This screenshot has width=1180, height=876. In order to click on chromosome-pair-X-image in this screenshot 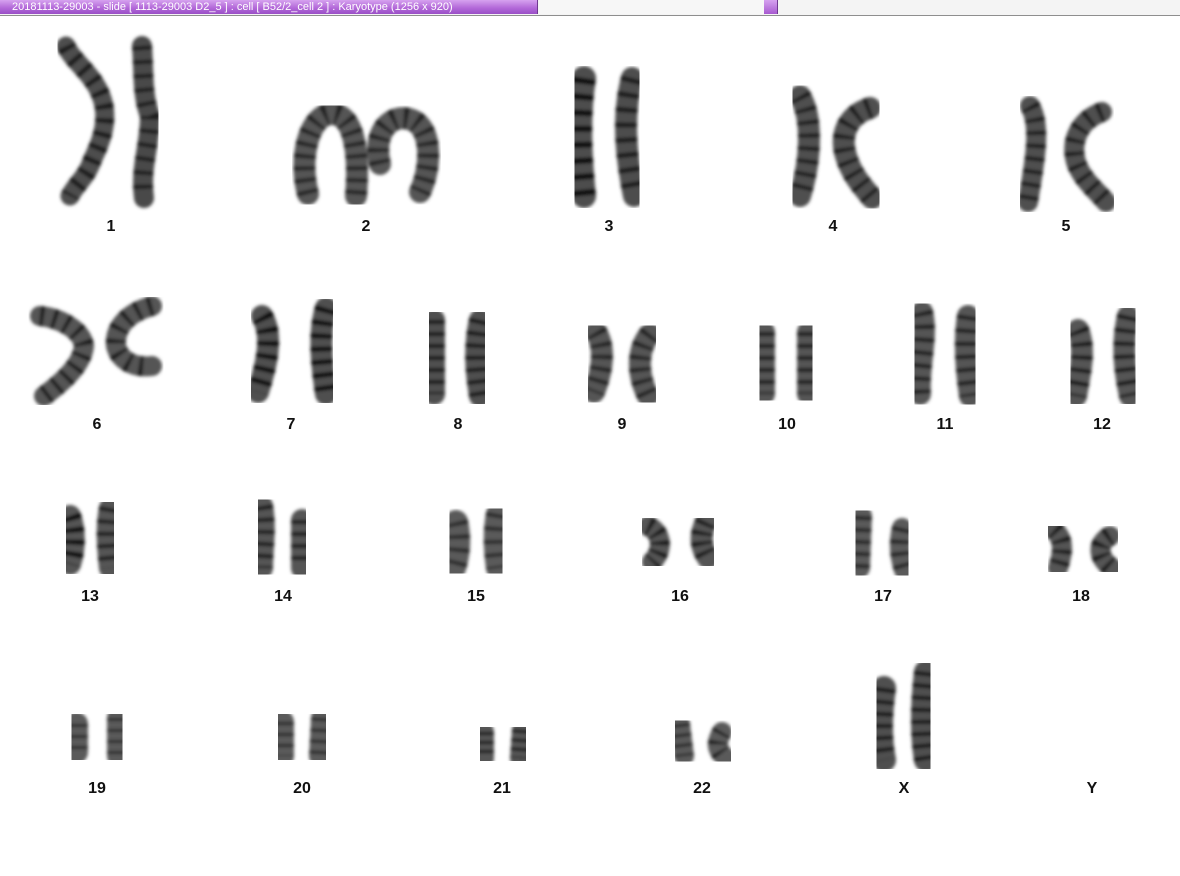, I will do `click(903, 716)`.